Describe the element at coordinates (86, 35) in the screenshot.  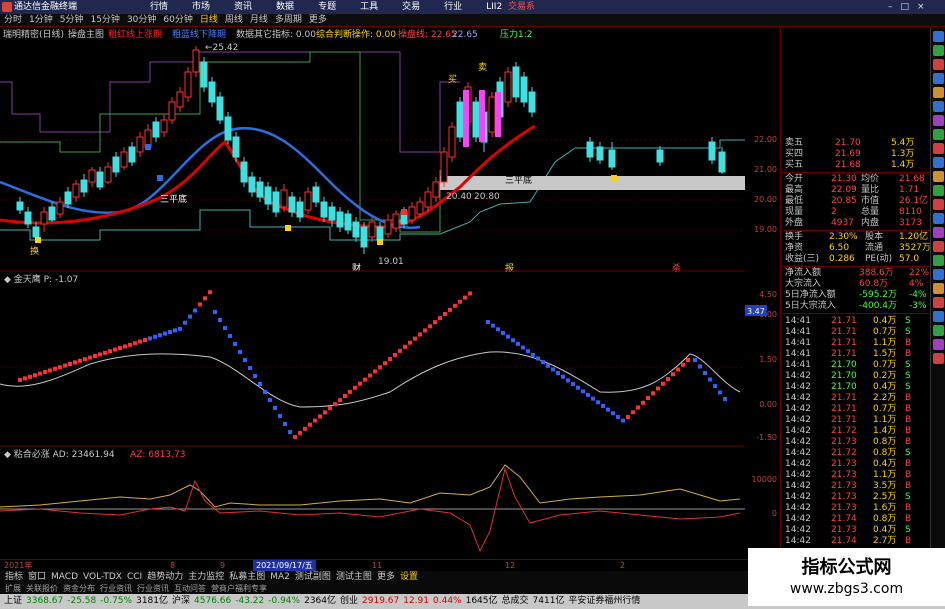
I see `indicator-header-item: 操盘主图` at that location.